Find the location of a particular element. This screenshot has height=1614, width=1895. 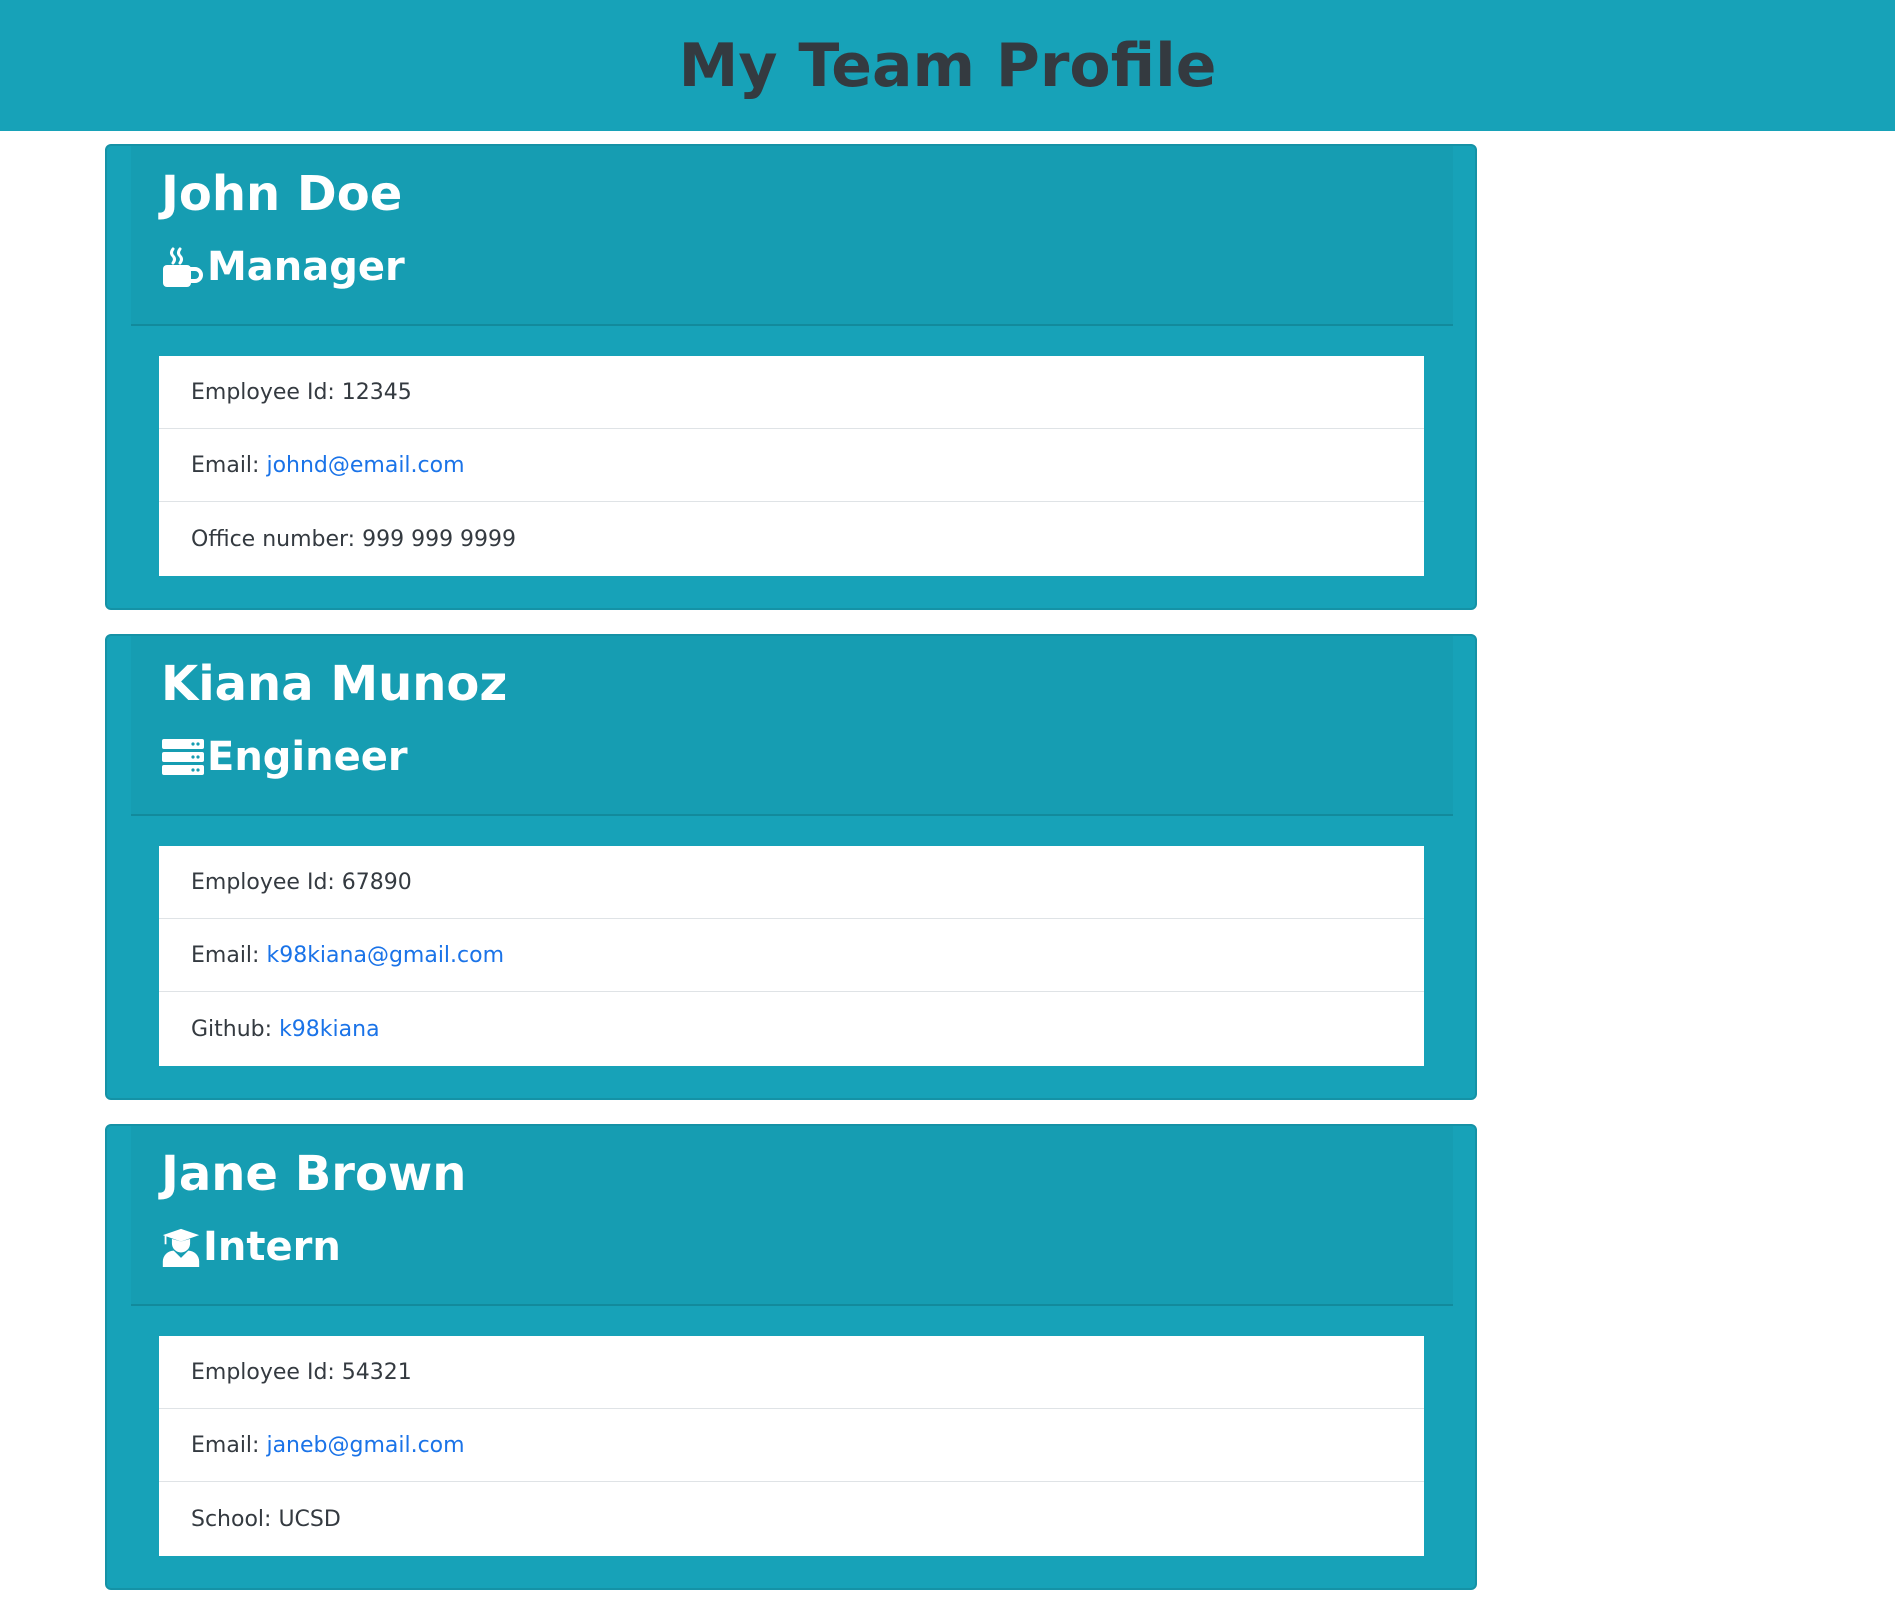

office-number: Office number: 999 999 9999 is located at coordinates (354, 539).